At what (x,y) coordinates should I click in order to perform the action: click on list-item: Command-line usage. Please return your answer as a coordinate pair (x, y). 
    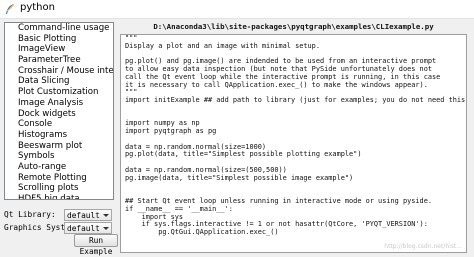
    Looking at the image, I should click on (59, 28).